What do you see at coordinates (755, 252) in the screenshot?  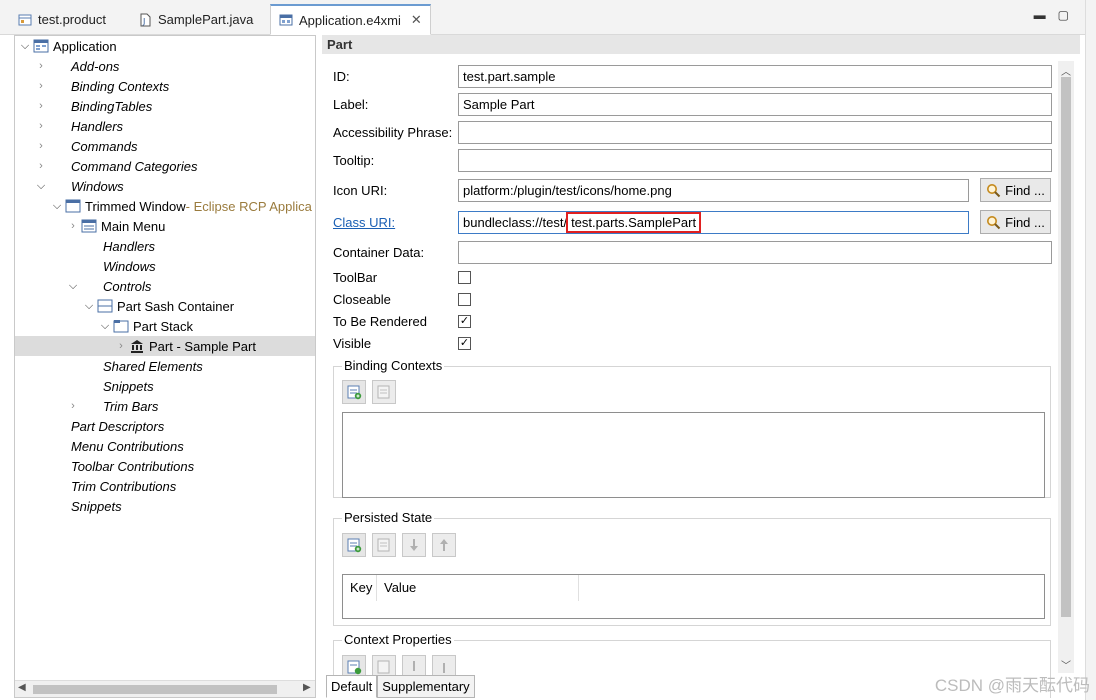 I see `container-data-field` at bounding box center [755, 252].